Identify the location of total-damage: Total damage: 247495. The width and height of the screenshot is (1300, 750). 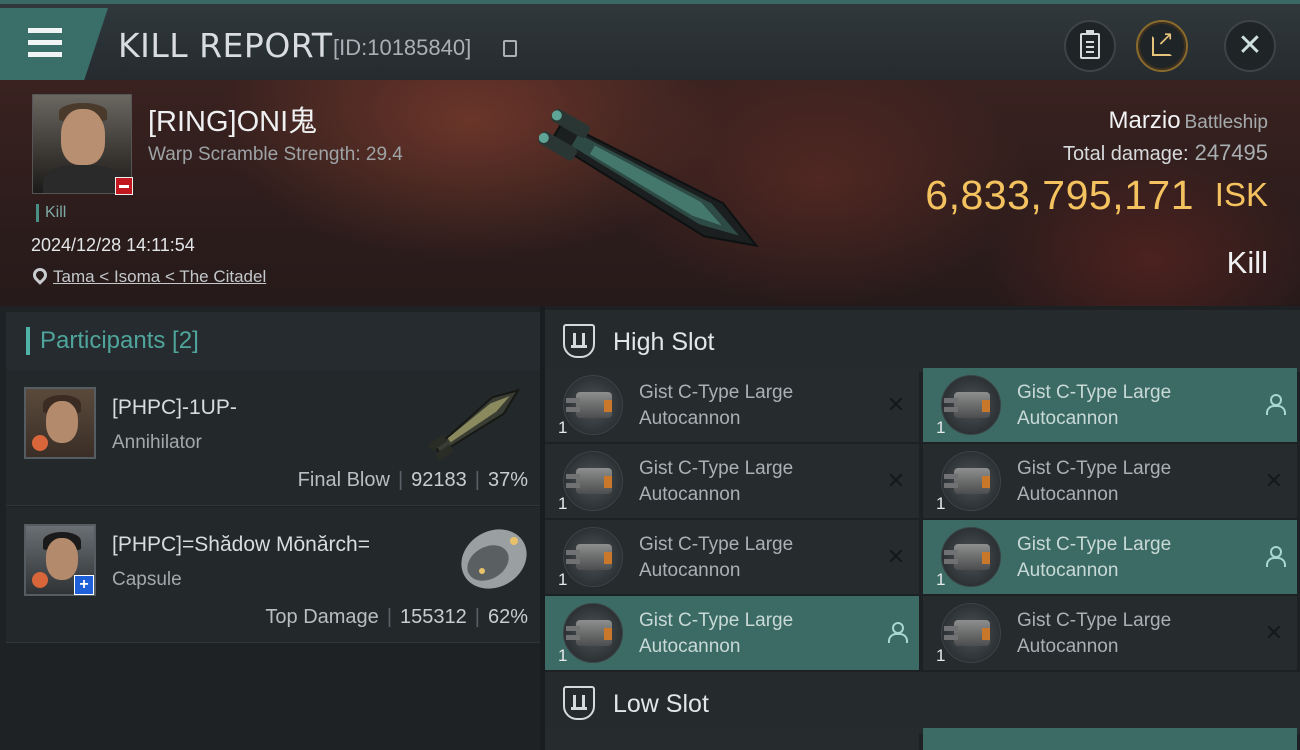
(1165, 152).